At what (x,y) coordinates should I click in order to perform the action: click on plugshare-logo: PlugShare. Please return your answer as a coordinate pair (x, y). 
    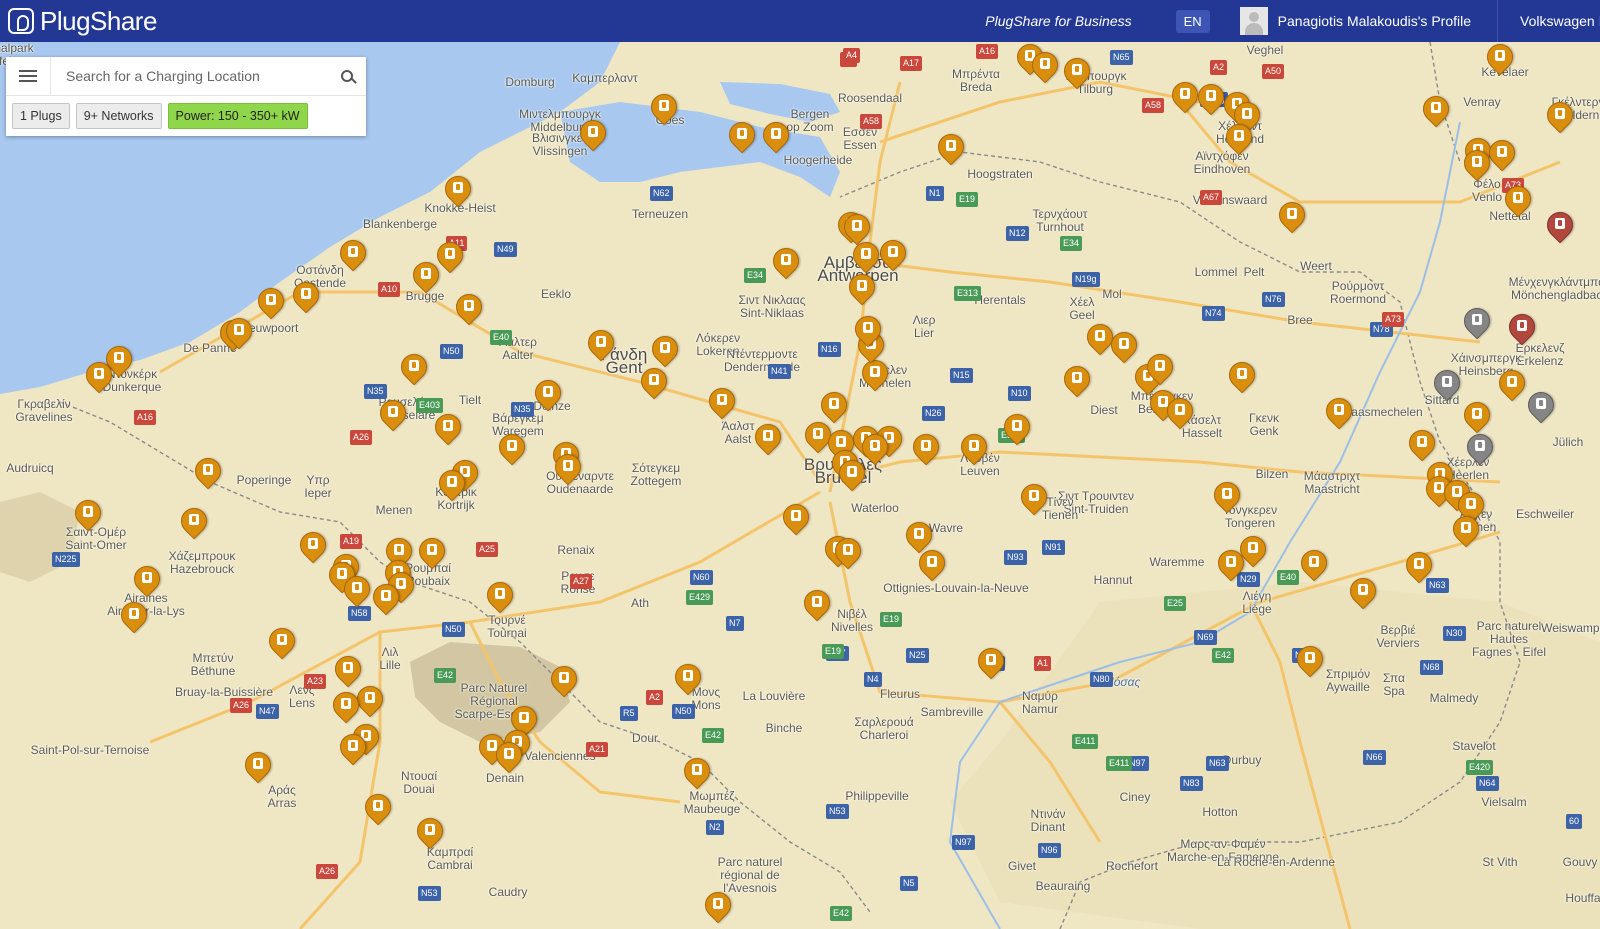
    Looking at the image, I should click on (82, 21).